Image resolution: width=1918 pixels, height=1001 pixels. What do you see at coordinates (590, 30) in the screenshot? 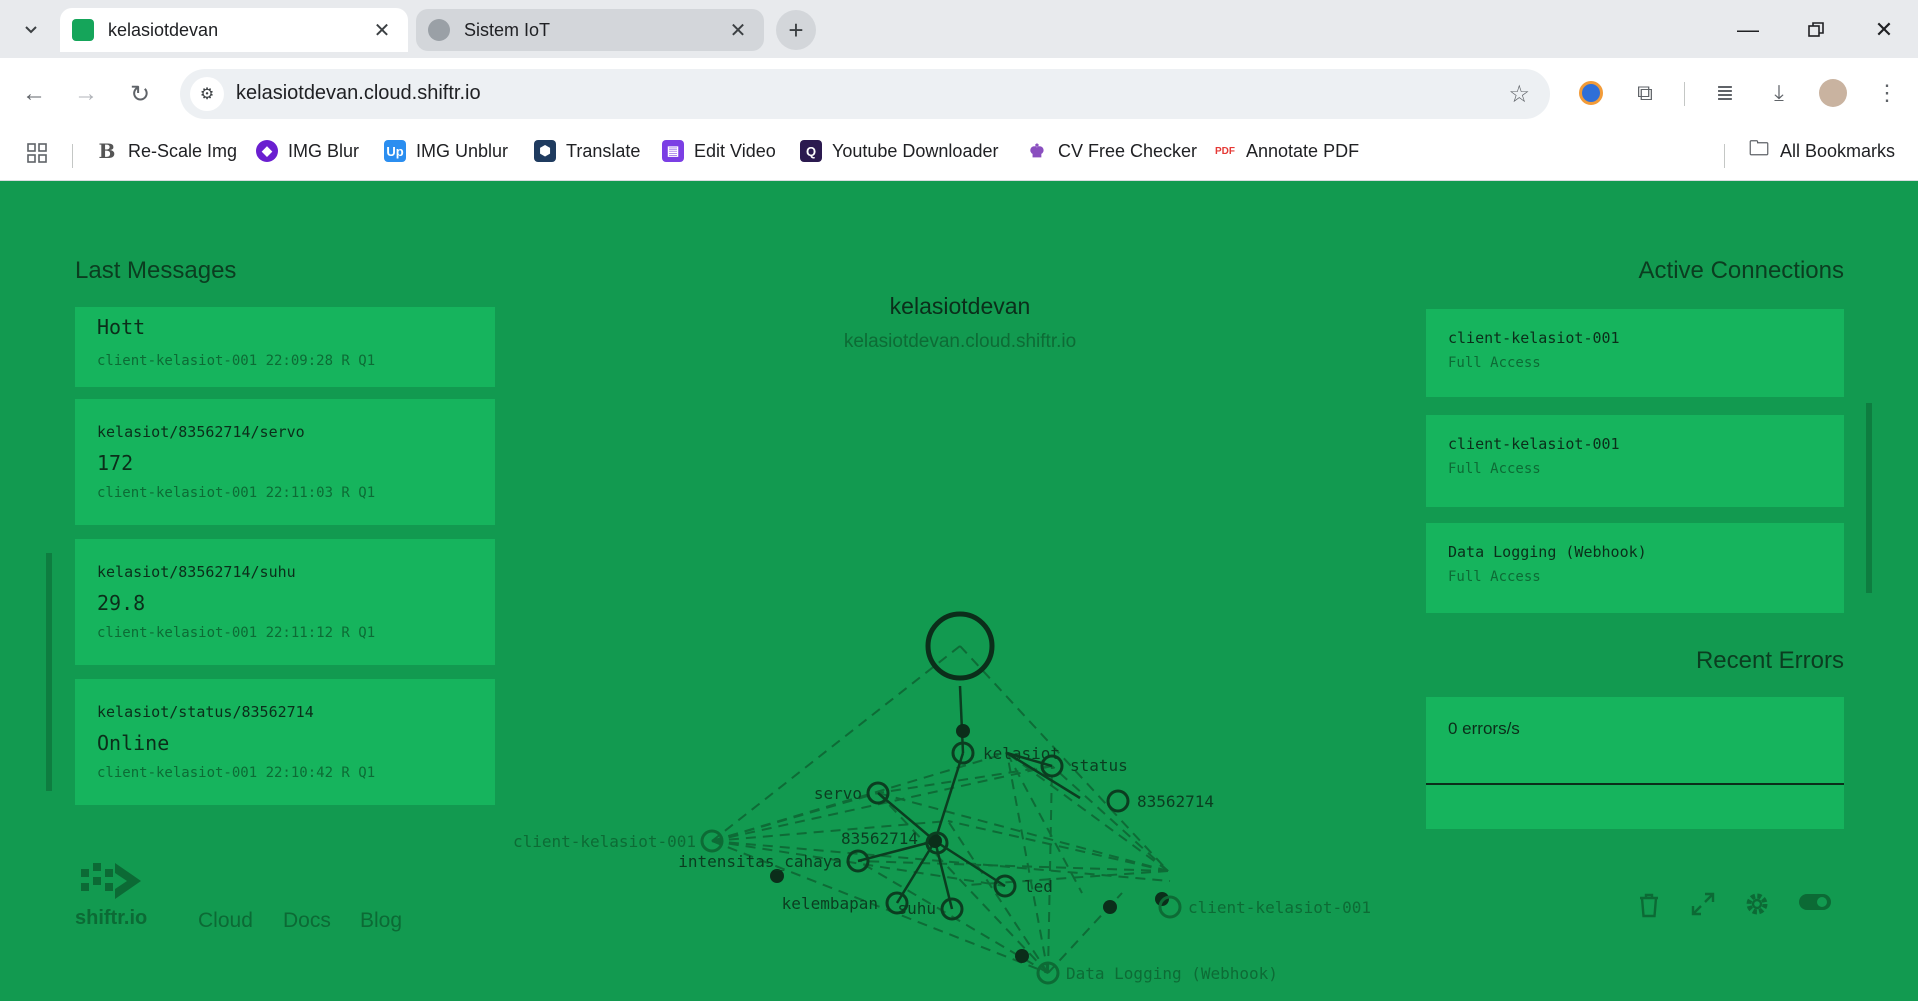
I see `tab-sistem-iot: Sistem IoT ✕` at bounding box center [590, 30].